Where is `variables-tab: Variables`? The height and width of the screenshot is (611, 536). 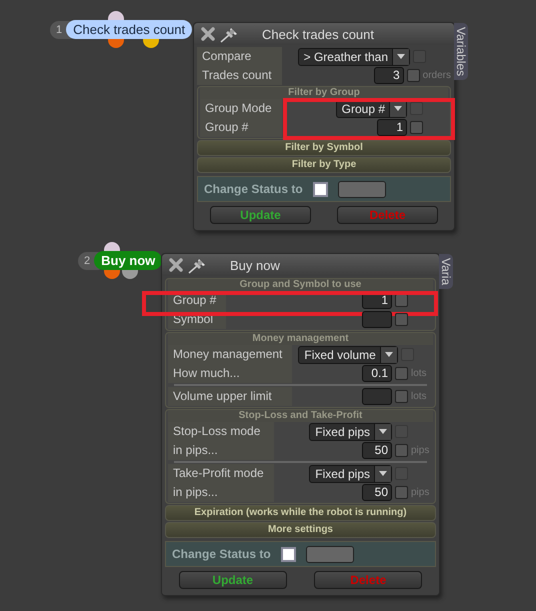 variables-tab: Variables is located at coordinates (461, 51).